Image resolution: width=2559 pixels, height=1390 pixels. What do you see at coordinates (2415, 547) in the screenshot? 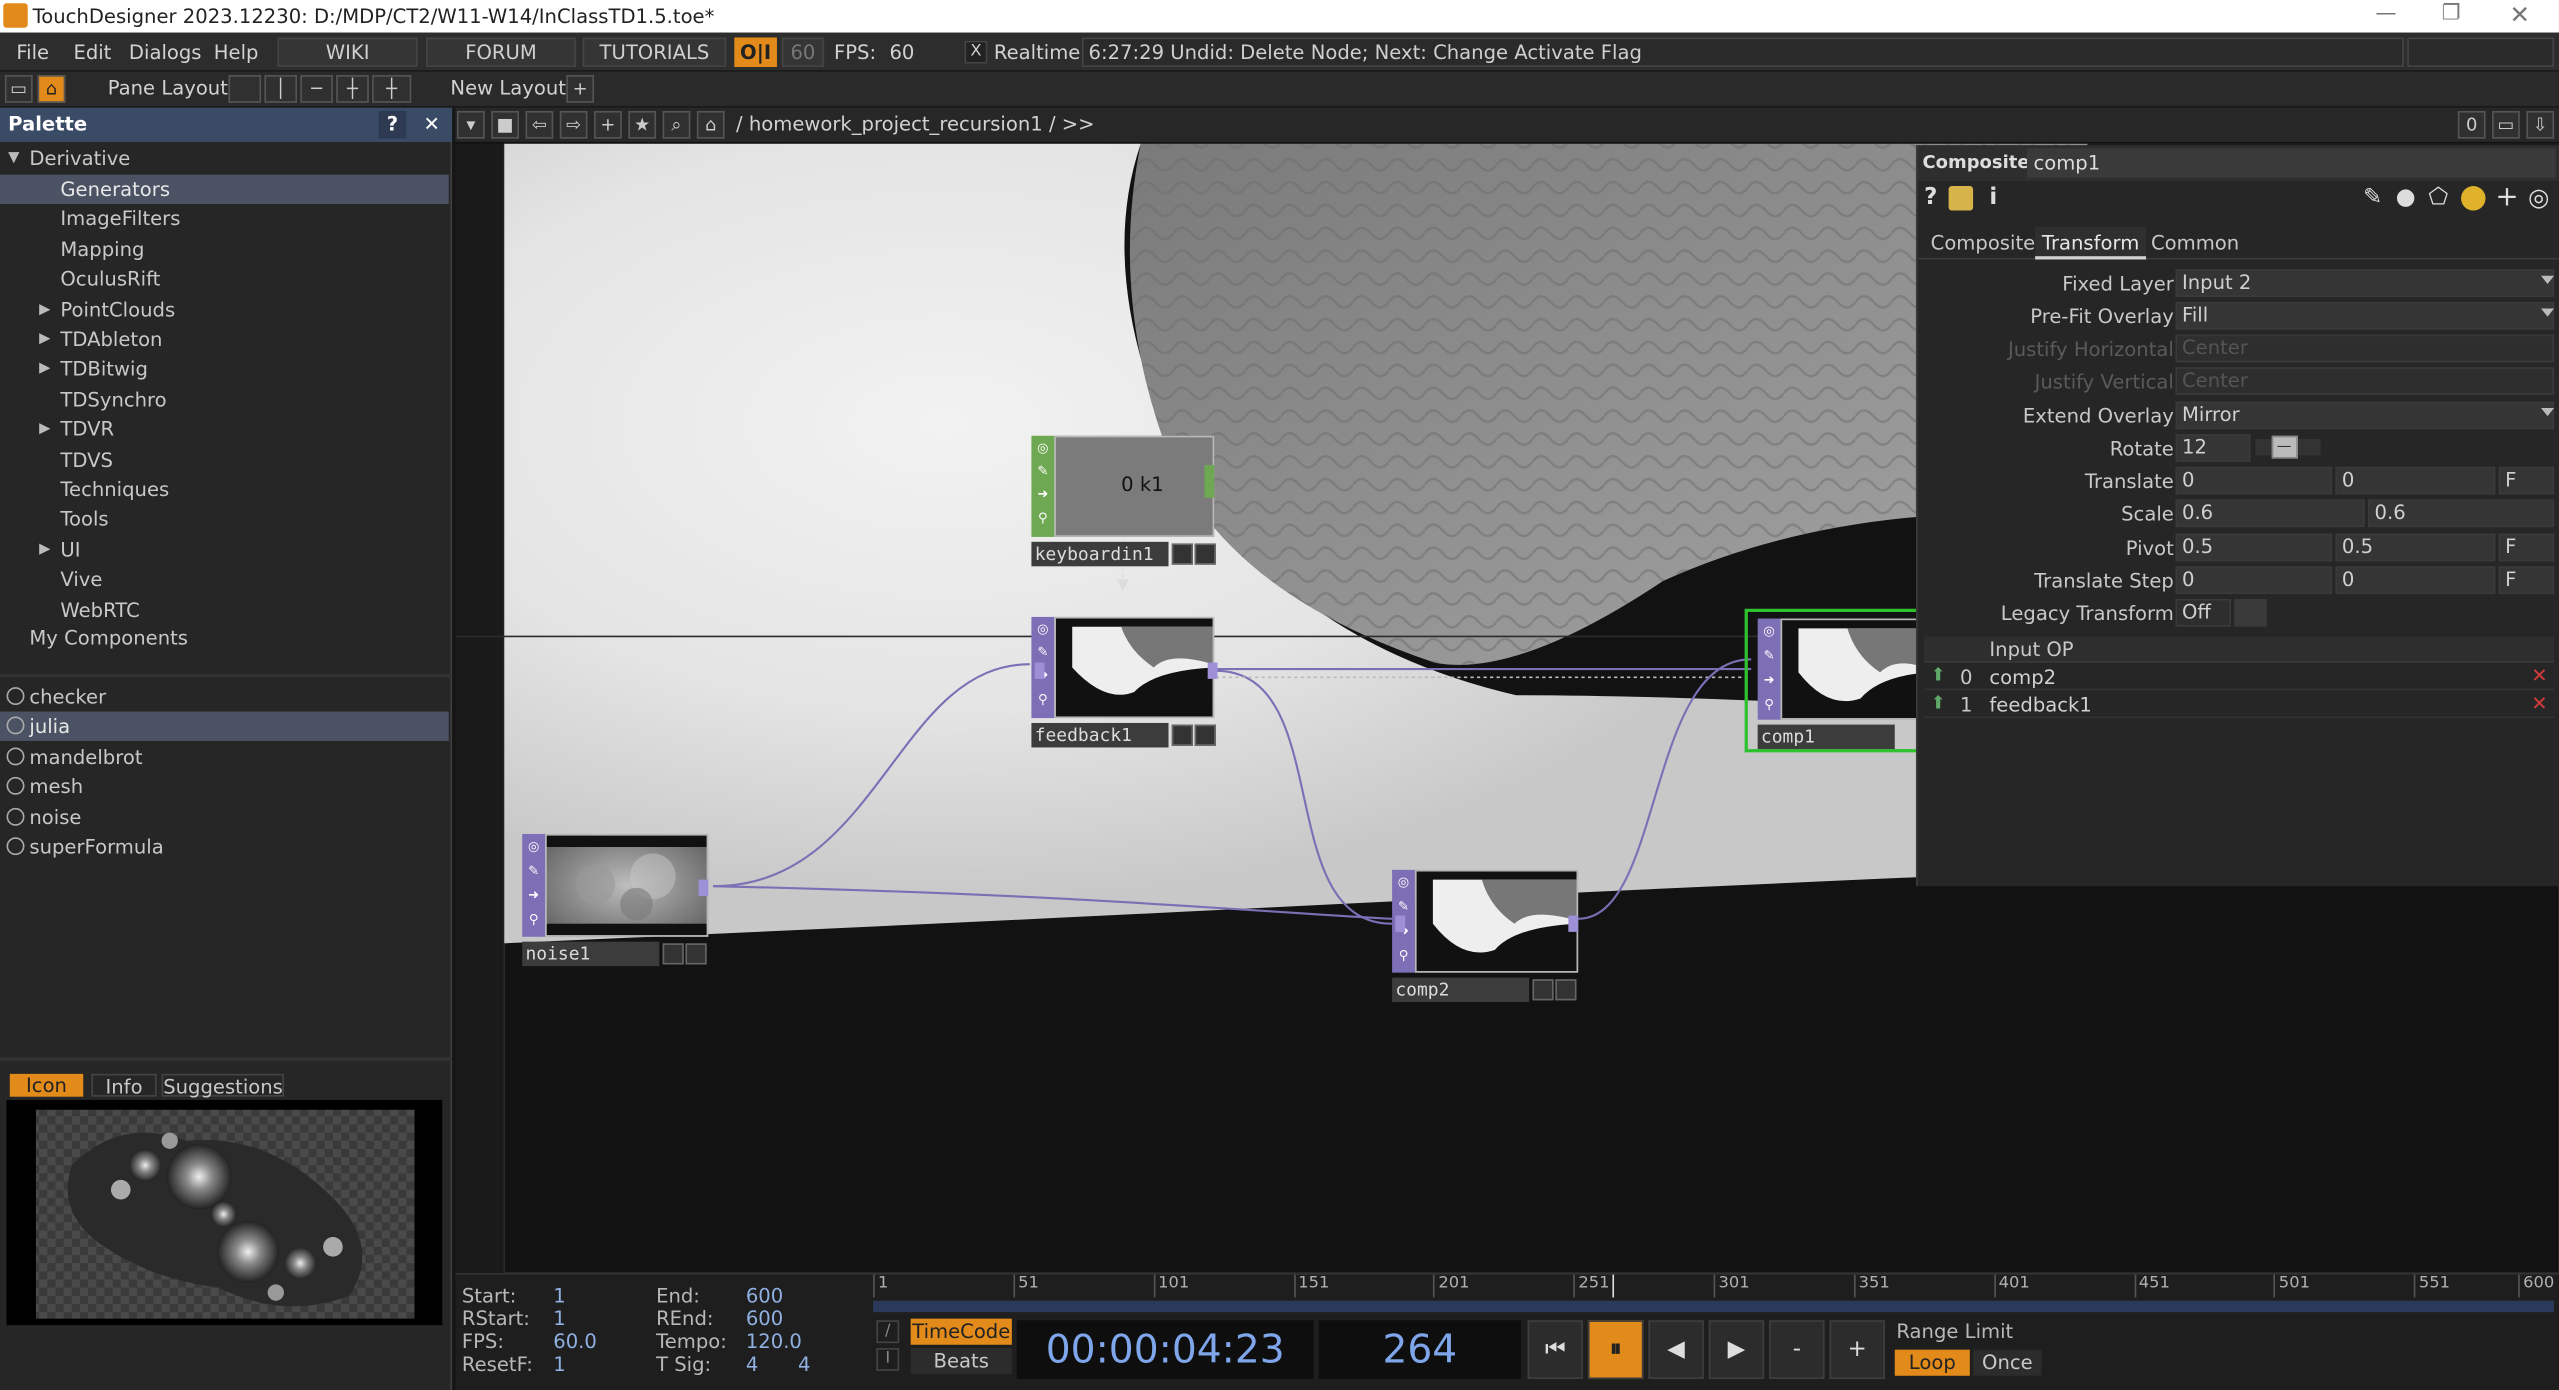
I see `pivot-y-field: 0.5` at bounding box center [2415, 547].